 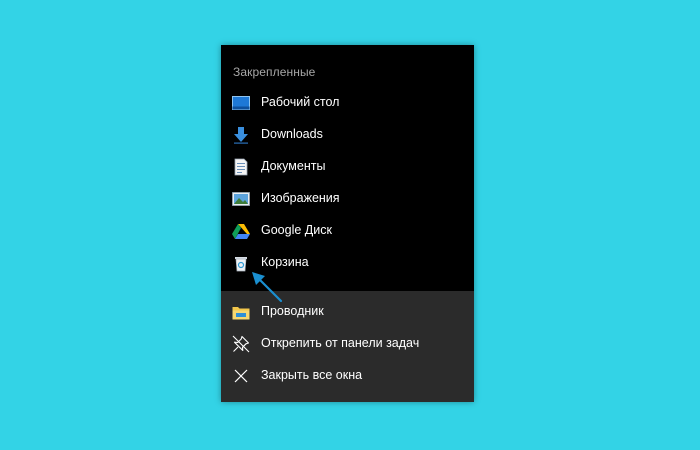 What do you see at coordinates (347, 199) in the screenshot?
I see `pinned-item-pictures: Изображения` at bounding box center [347, 199].